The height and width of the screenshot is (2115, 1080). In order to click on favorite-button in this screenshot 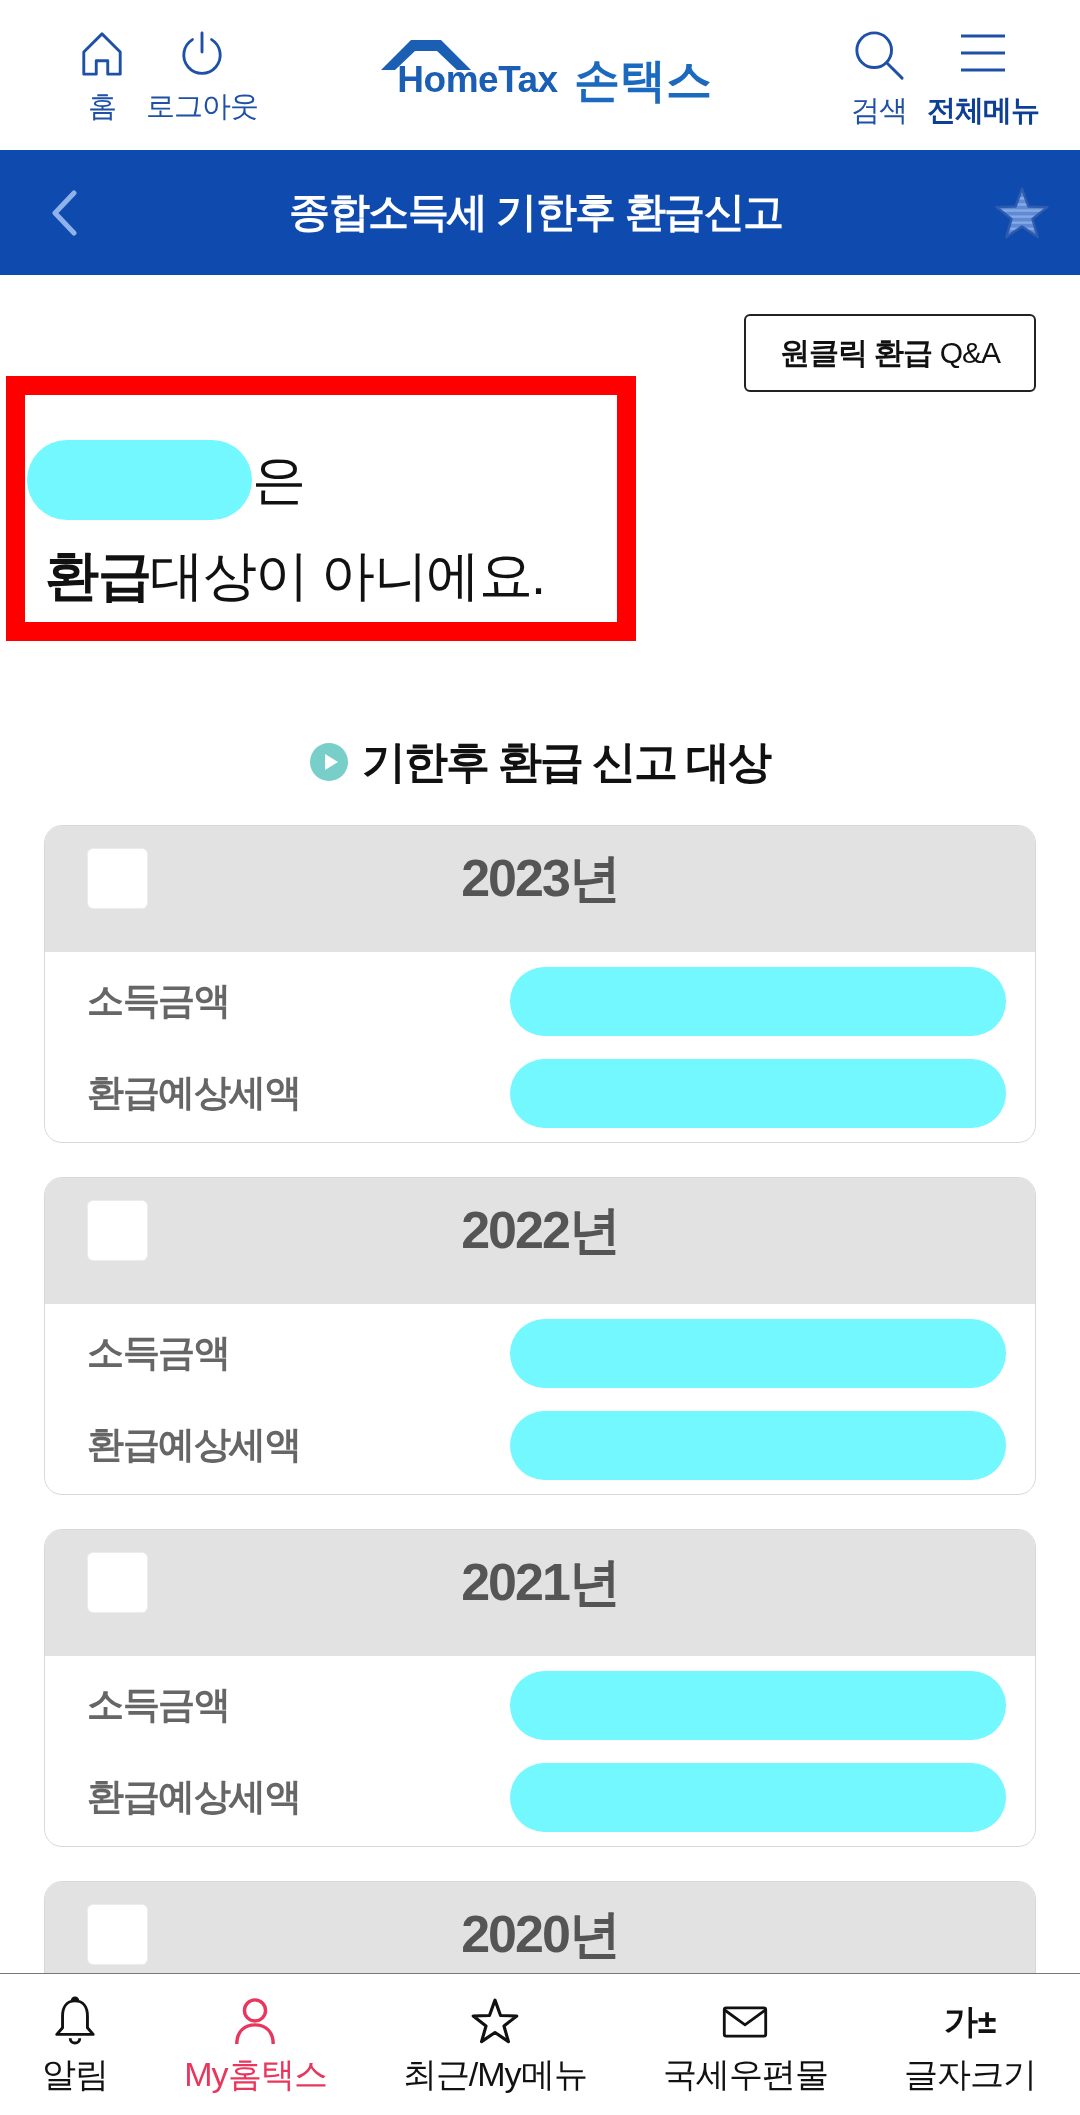, I will do `click(1022, 212)`.